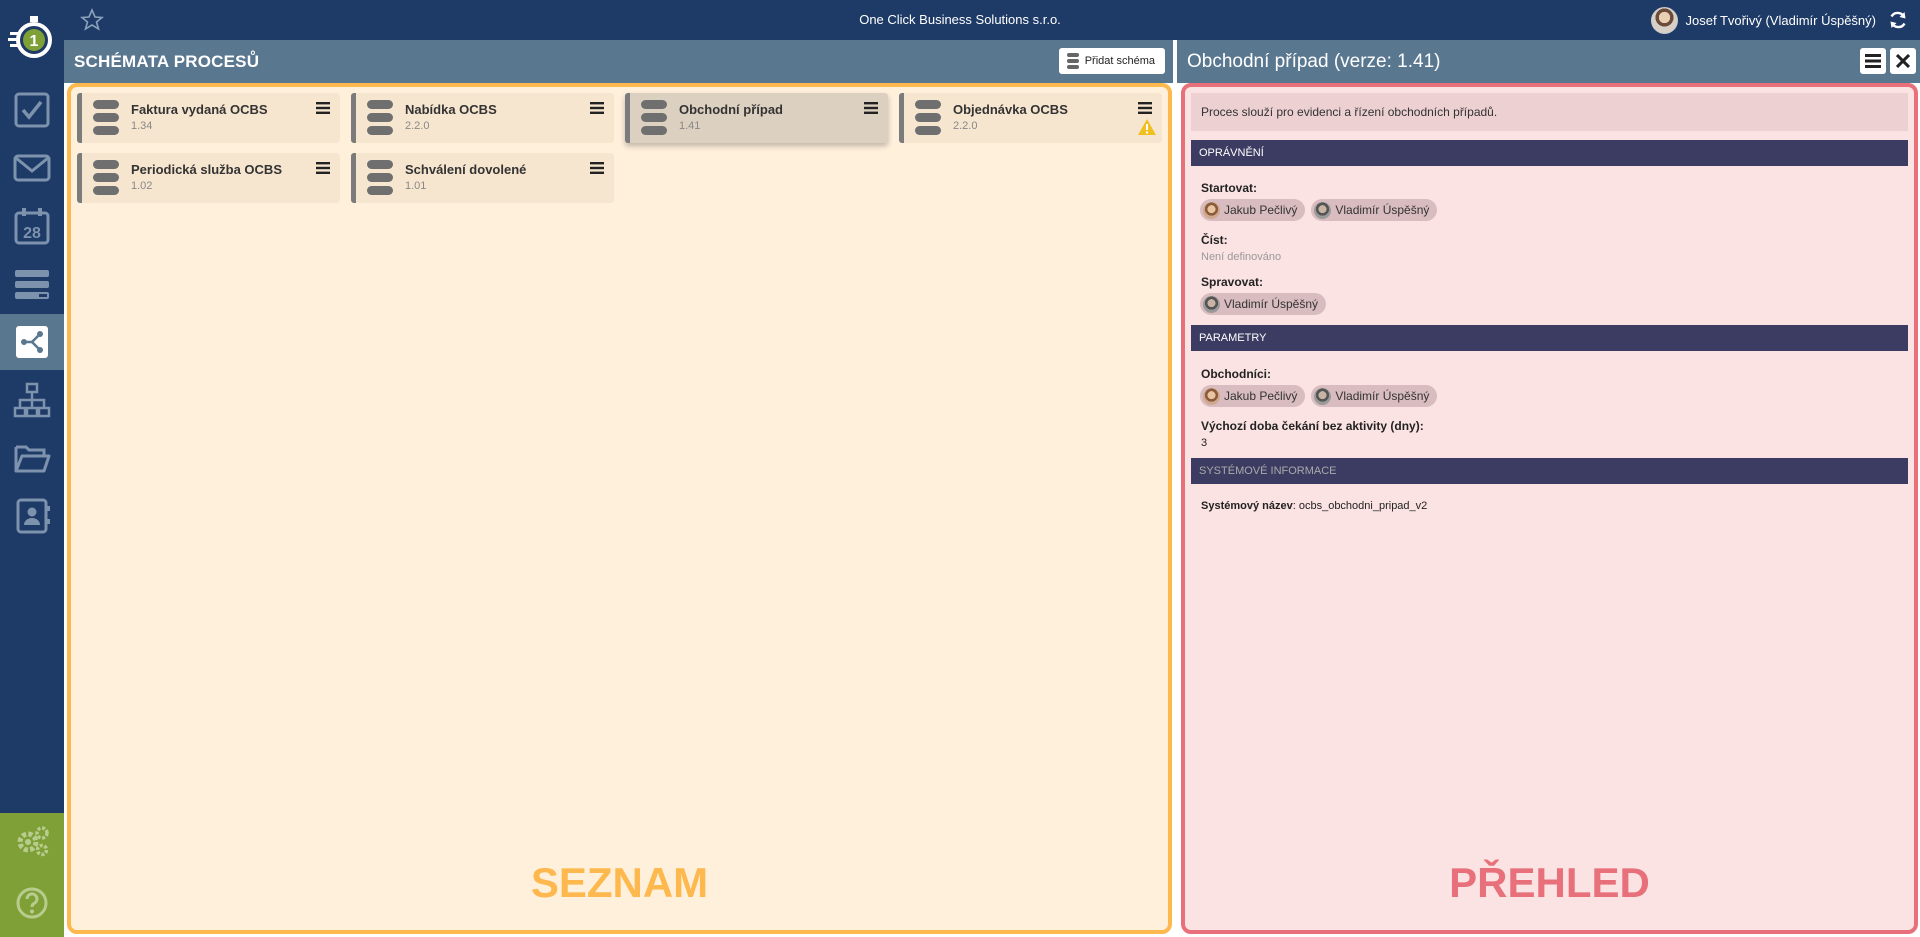 The image size is (1920, 937). I want to click on system-name: Systémový název: ocbs_obchodni_pripad_v2, so click(1314, 506).